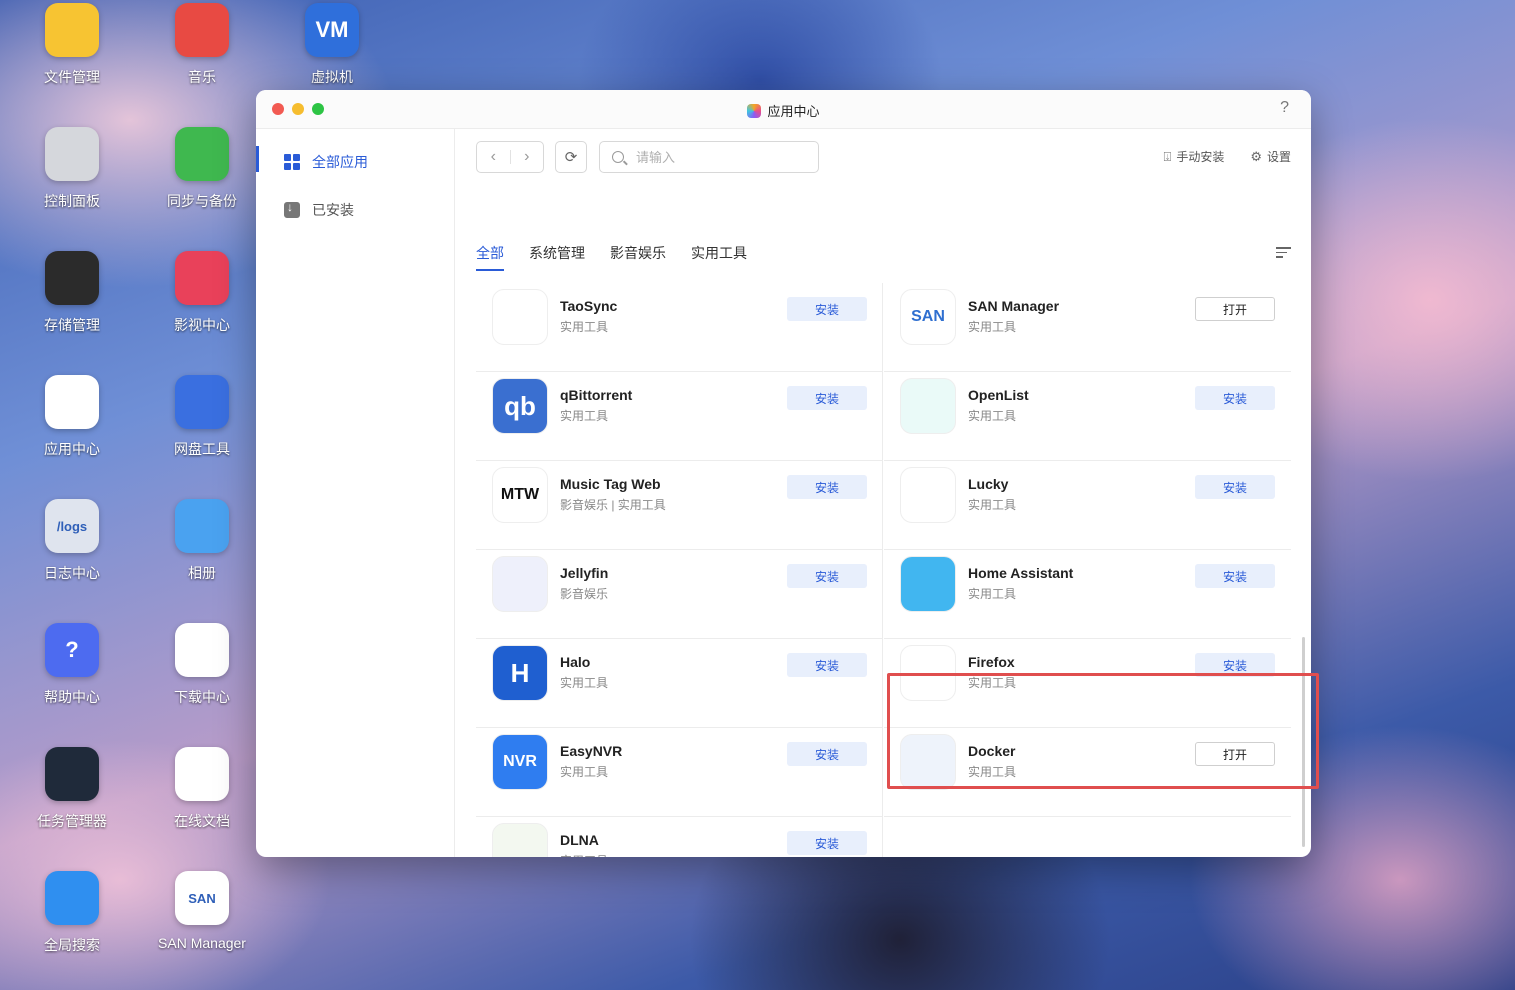 Image resolution: width=1515 pixels, height=990 pixels. I want to click on forward-button: ›, so click(527, 157).